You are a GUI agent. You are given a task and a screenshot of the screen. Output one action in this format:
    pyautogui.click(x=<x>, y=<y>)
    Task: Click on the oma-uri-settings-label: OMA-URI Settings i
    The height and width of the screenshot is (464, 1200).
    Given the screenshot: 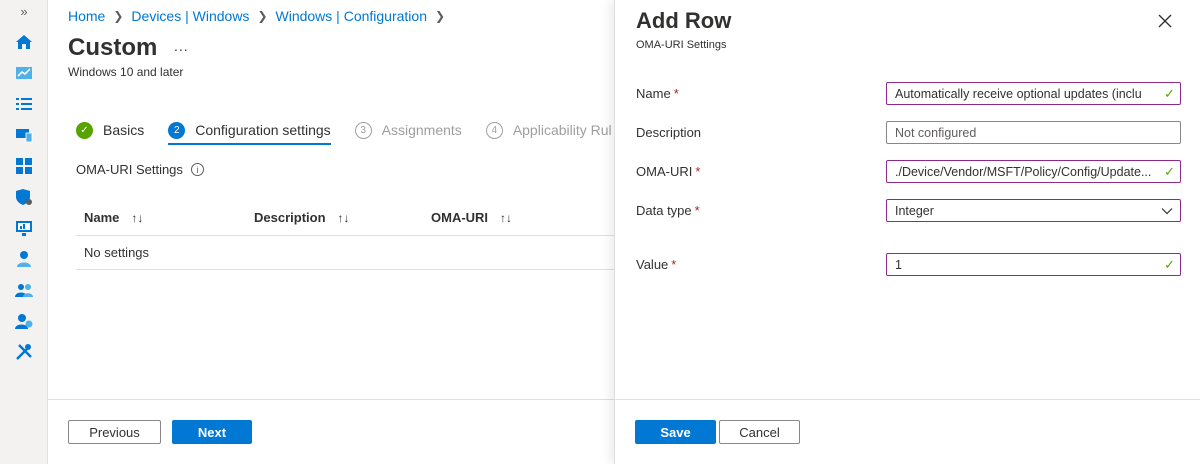 What is the action you would take?
    pyautogui.click(x=140, y=169)
    